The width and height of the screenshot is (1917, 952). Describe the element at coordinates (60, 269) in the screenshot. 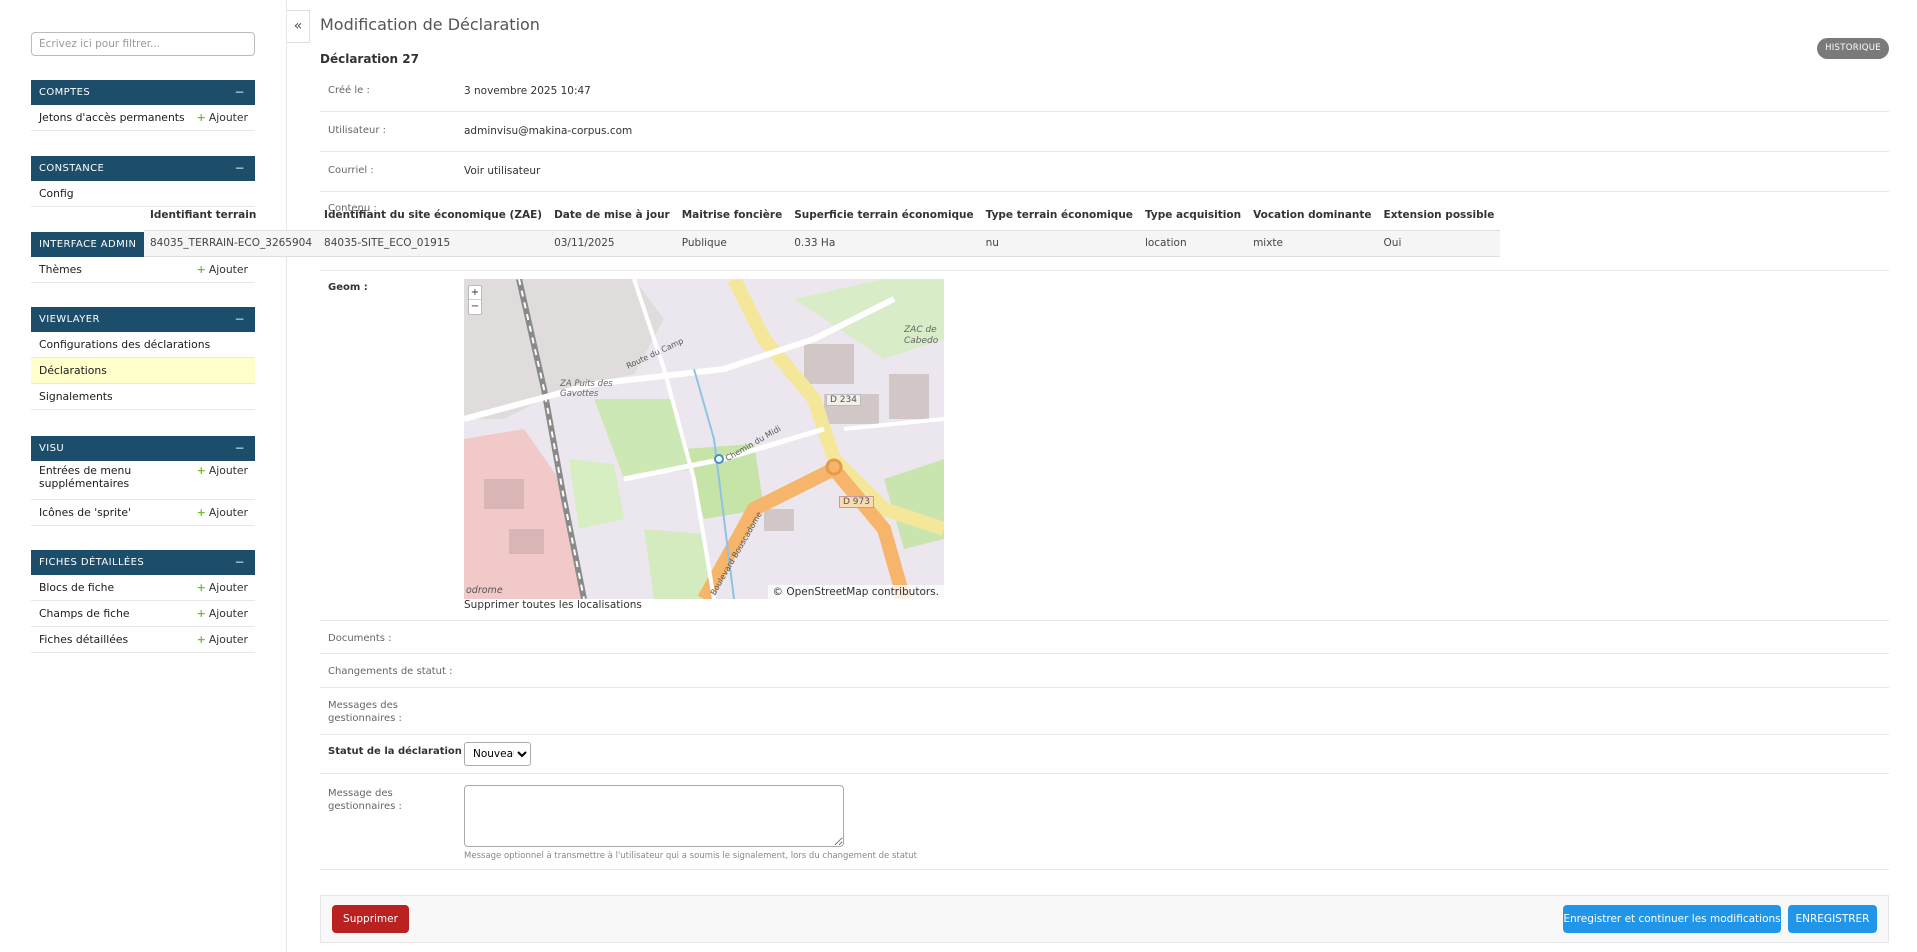

I see `sidebar-item-label: Thèmes` at that location.